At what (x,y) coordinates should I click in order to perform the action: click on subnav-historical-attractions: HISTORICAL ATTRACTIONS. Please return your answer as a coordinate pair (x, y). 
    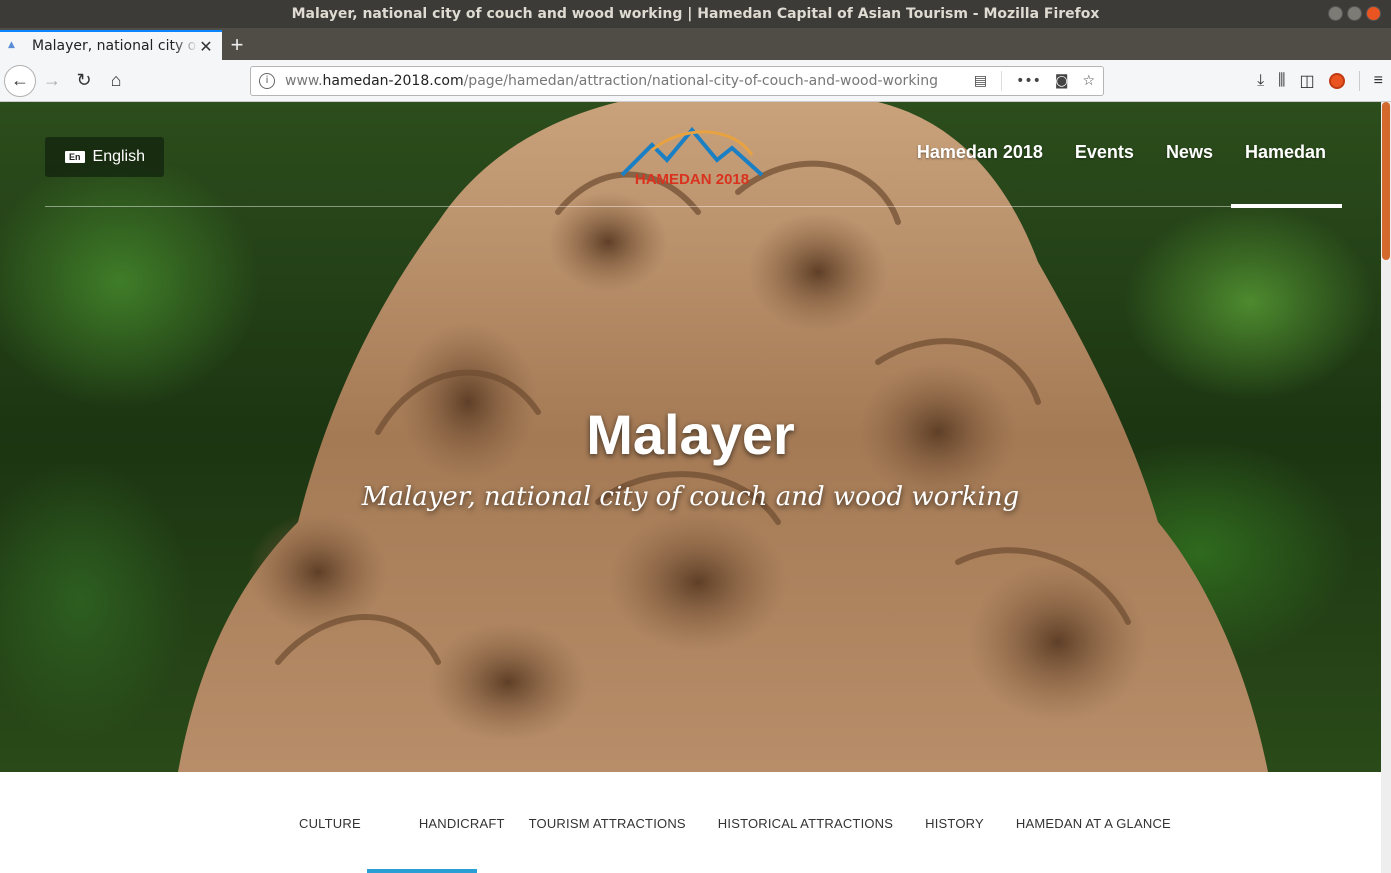
    Looking at the image, I should click on (805, 823).